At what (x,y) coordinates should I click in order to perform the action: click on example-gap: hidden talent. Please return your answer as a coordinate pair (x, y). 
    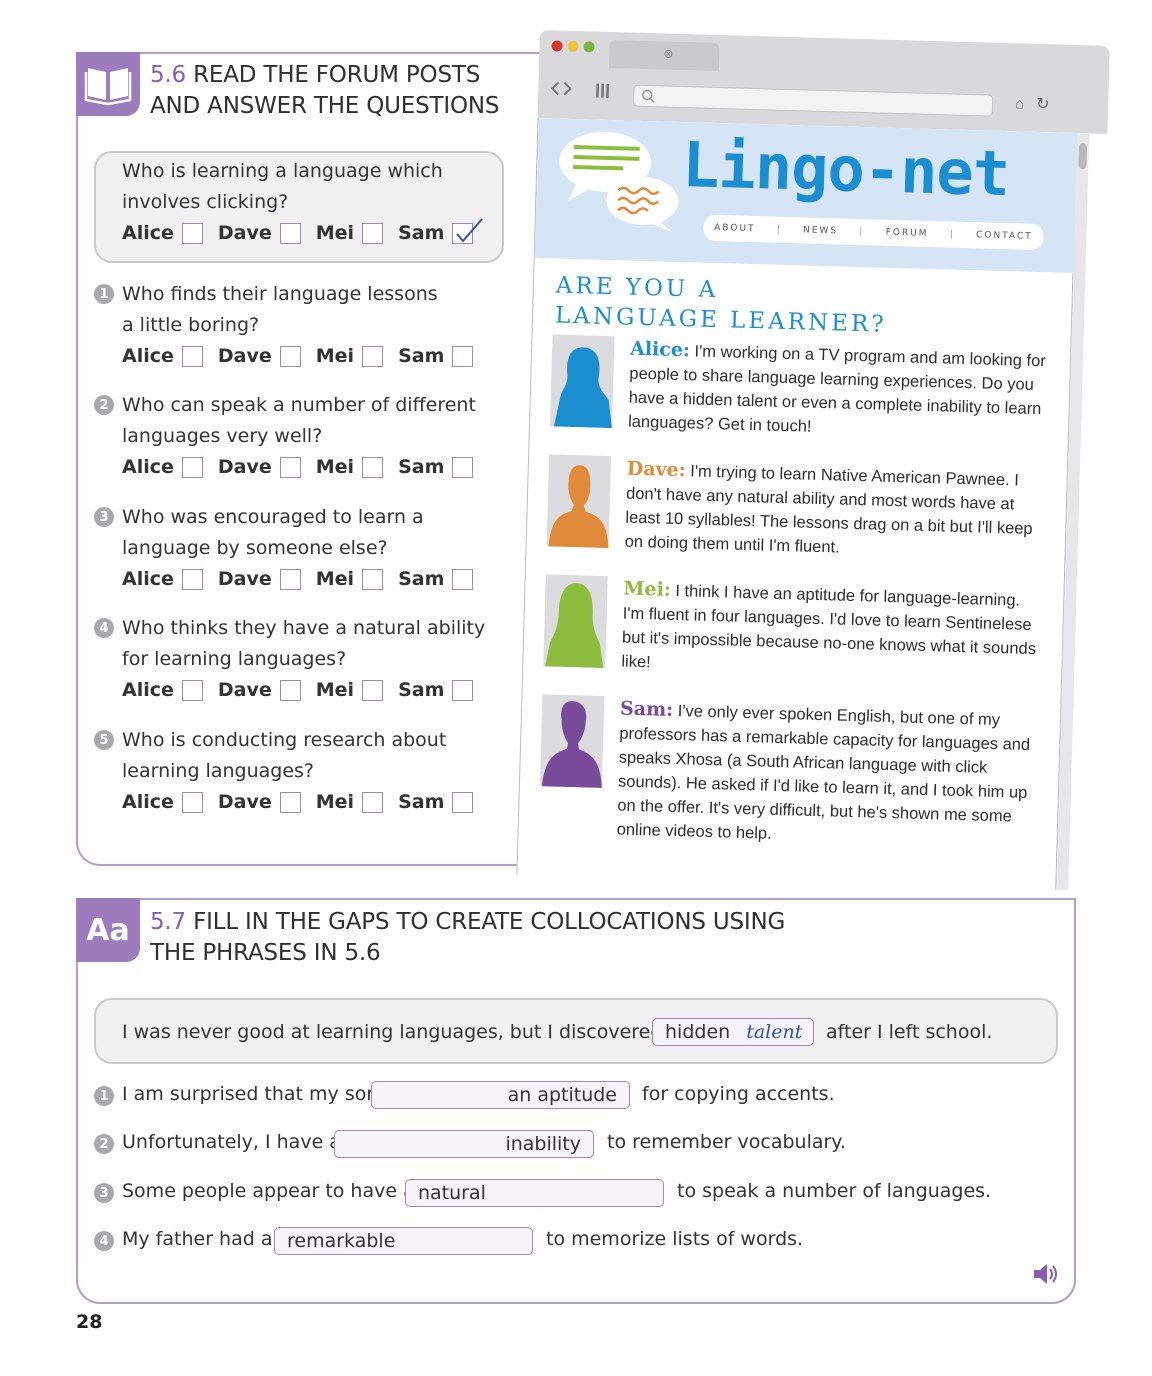
    Looking at the image, I should click on (733, 1032).